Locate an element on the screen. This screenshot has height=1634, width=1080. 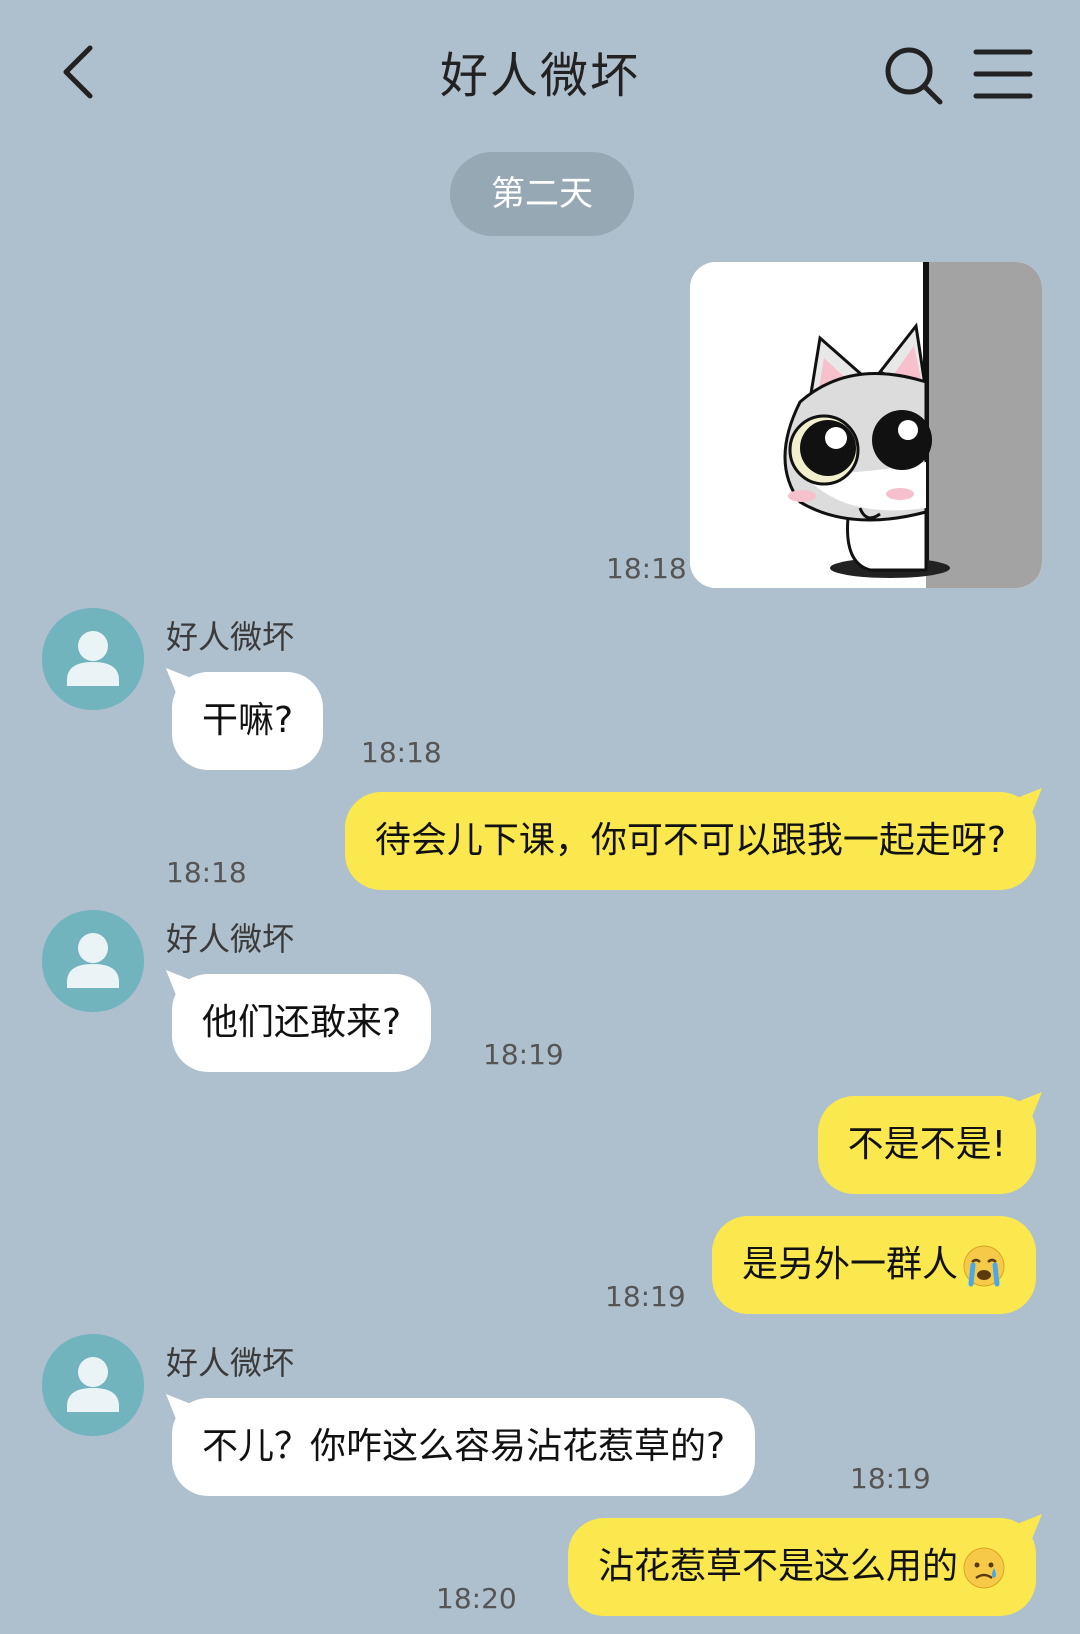
search-icon is located at coordinates (914, 76).